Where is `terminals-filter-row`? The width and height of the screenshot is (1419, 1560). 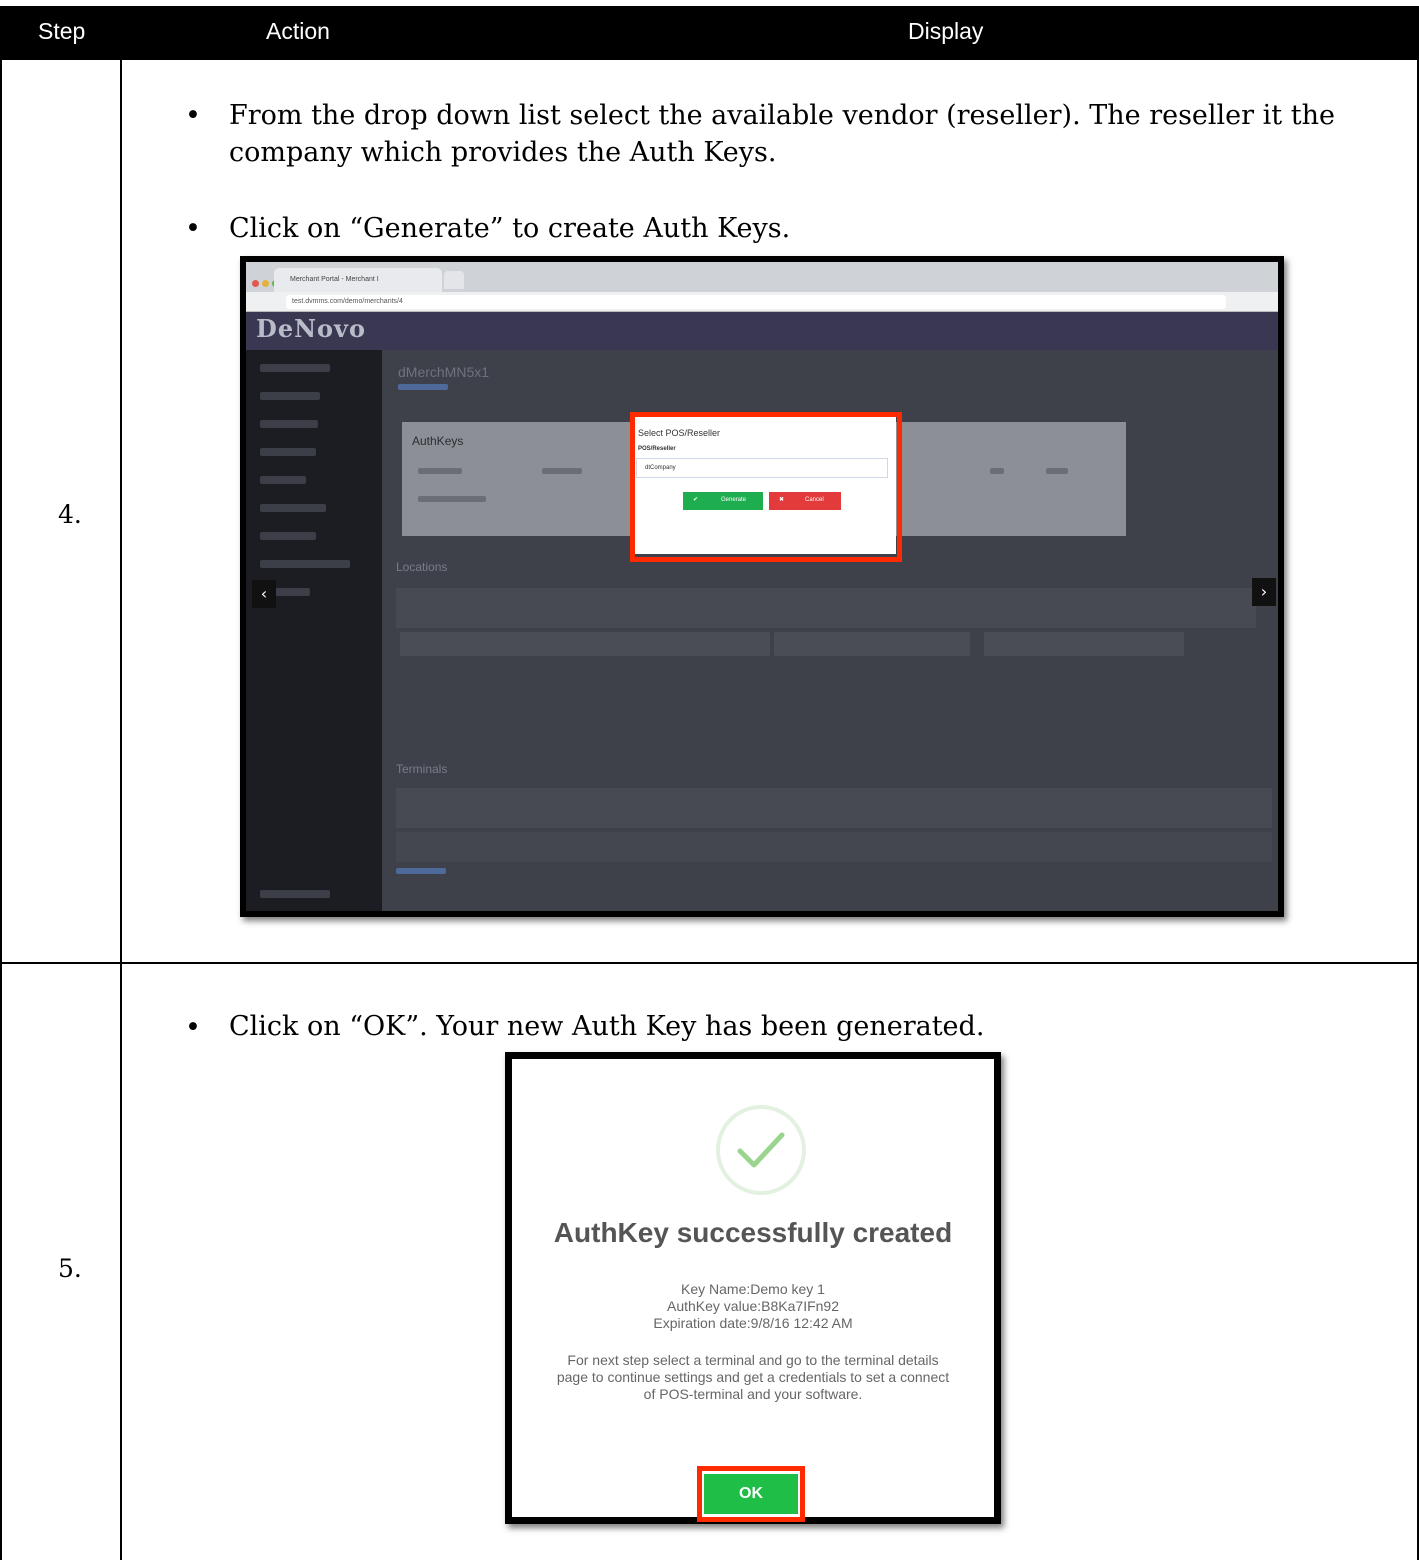 terminals-filter-row is located at coordinates (834, 847).